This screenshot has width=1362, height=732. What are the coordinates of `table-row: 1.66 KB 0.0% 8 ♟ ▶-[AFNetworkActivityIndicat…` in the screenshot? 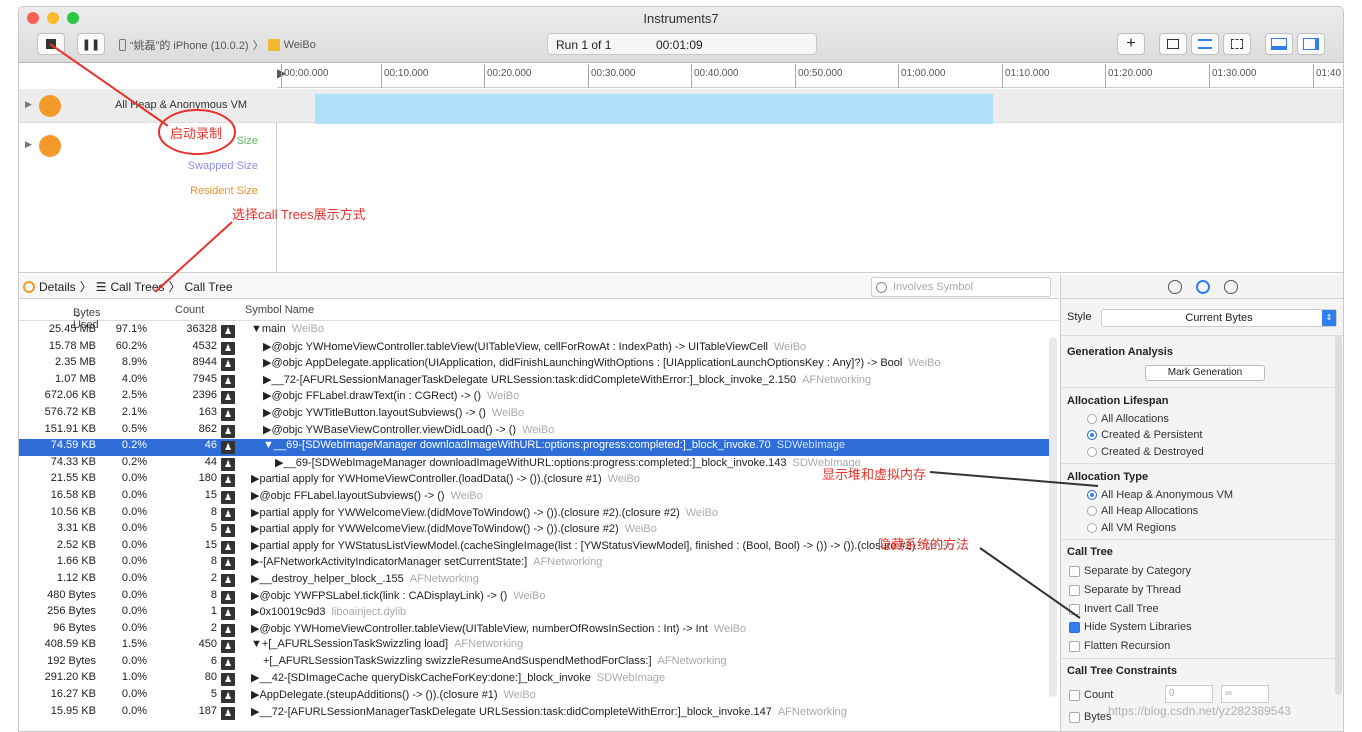 It's located at (534, 563).